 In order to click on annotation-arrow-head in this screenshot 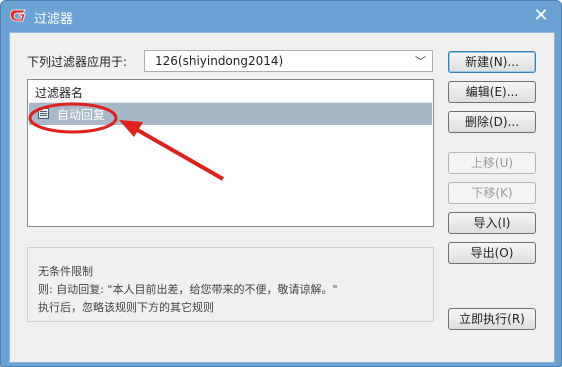, I will do `click(131, 128)`.